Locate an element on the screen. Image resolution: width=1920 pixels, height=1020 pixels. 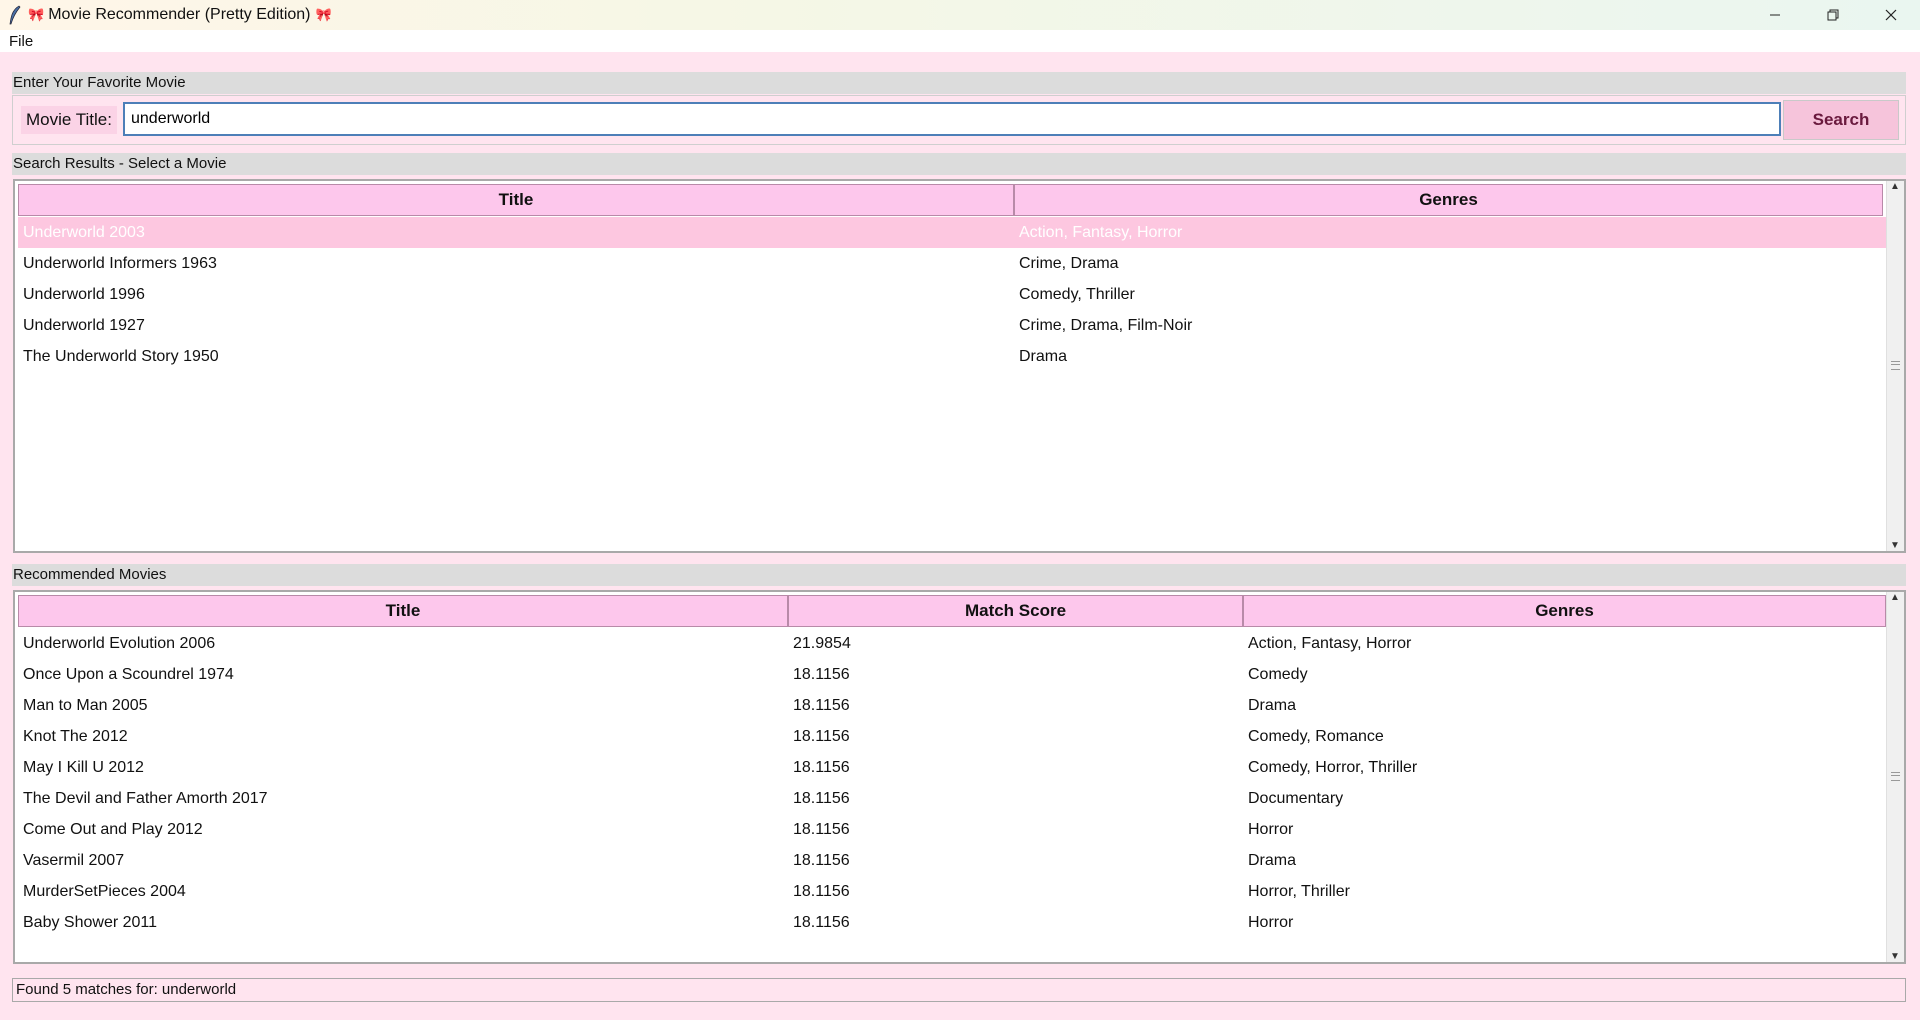
row-genres: Documentary is located at coordinates (1296, 798).